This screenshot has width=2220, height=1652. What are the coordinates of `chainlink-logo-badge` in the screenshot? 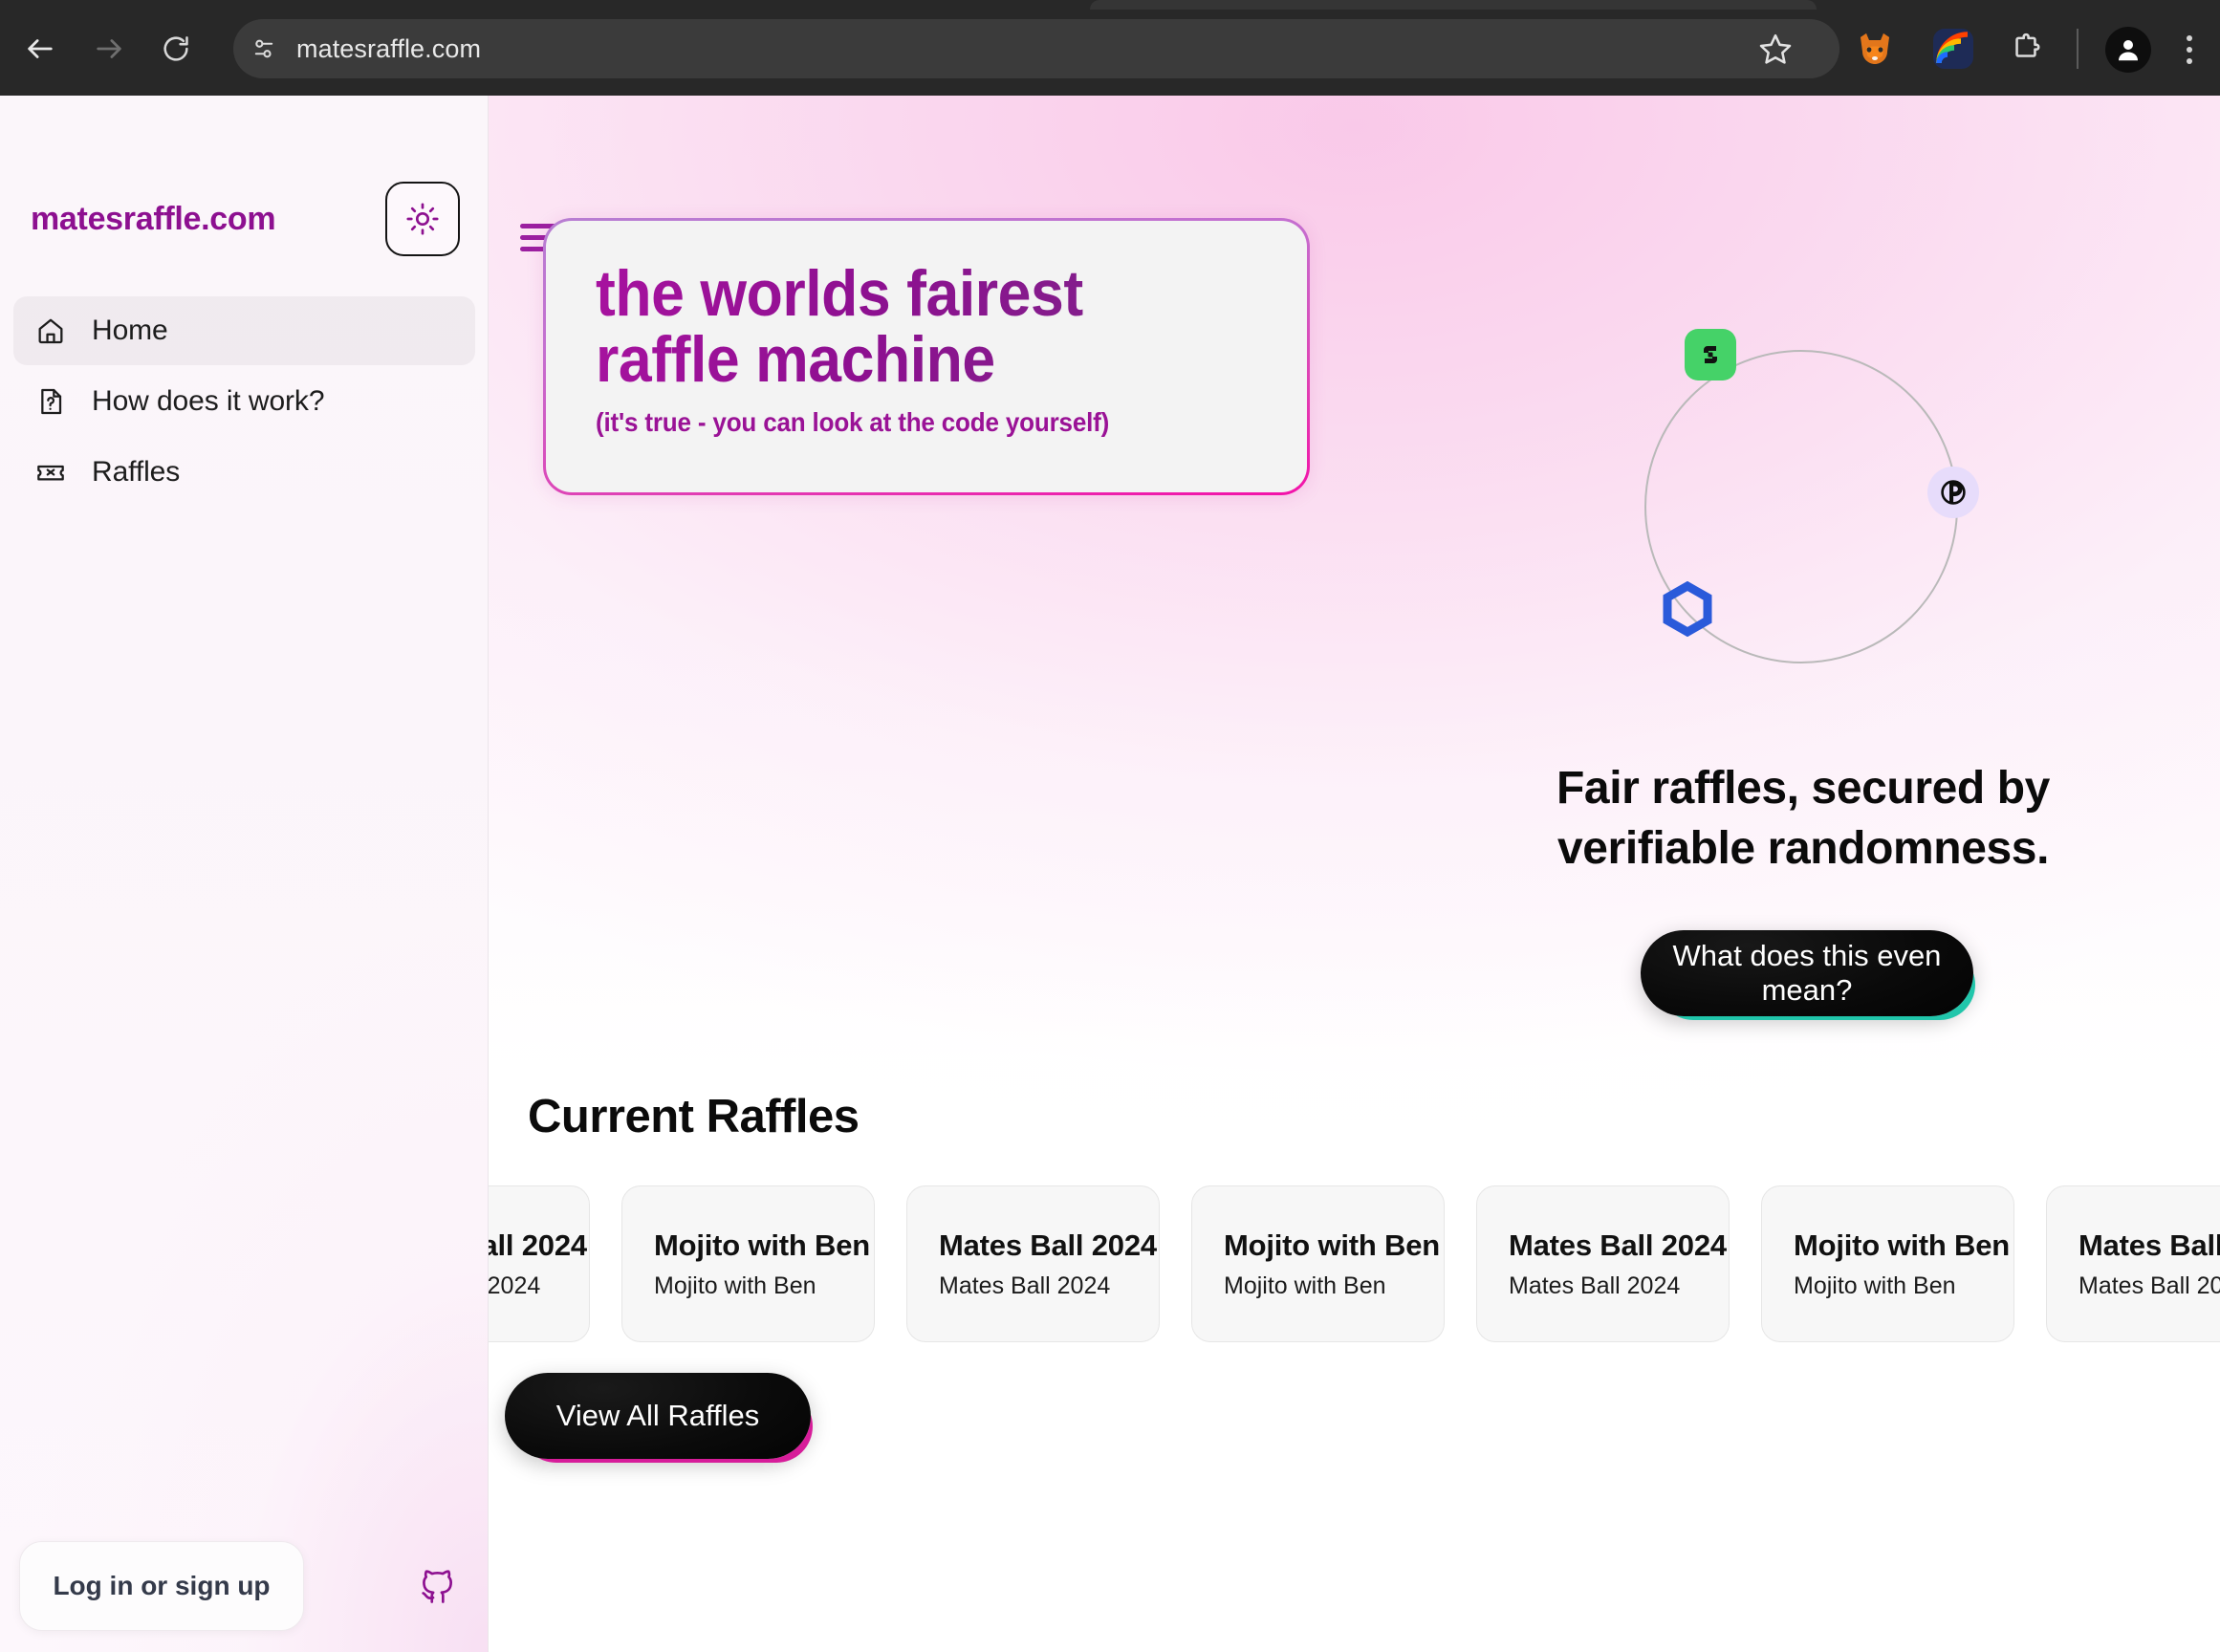 It's located at (1687, 609).